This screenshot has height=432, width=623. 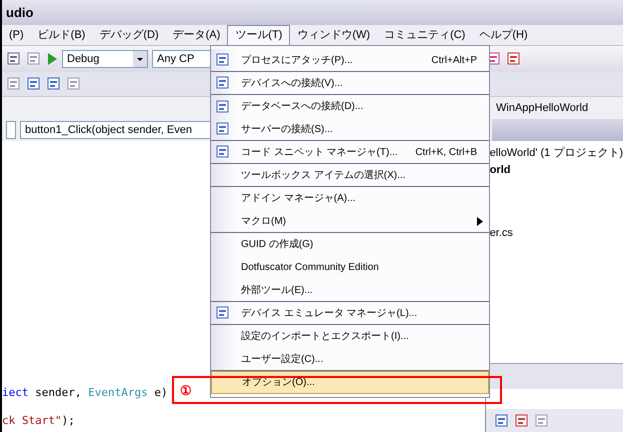 What do you see at coordinates (522, 421) in the screenshot?
I see `sort-icon` at bounding box center [522, 421].